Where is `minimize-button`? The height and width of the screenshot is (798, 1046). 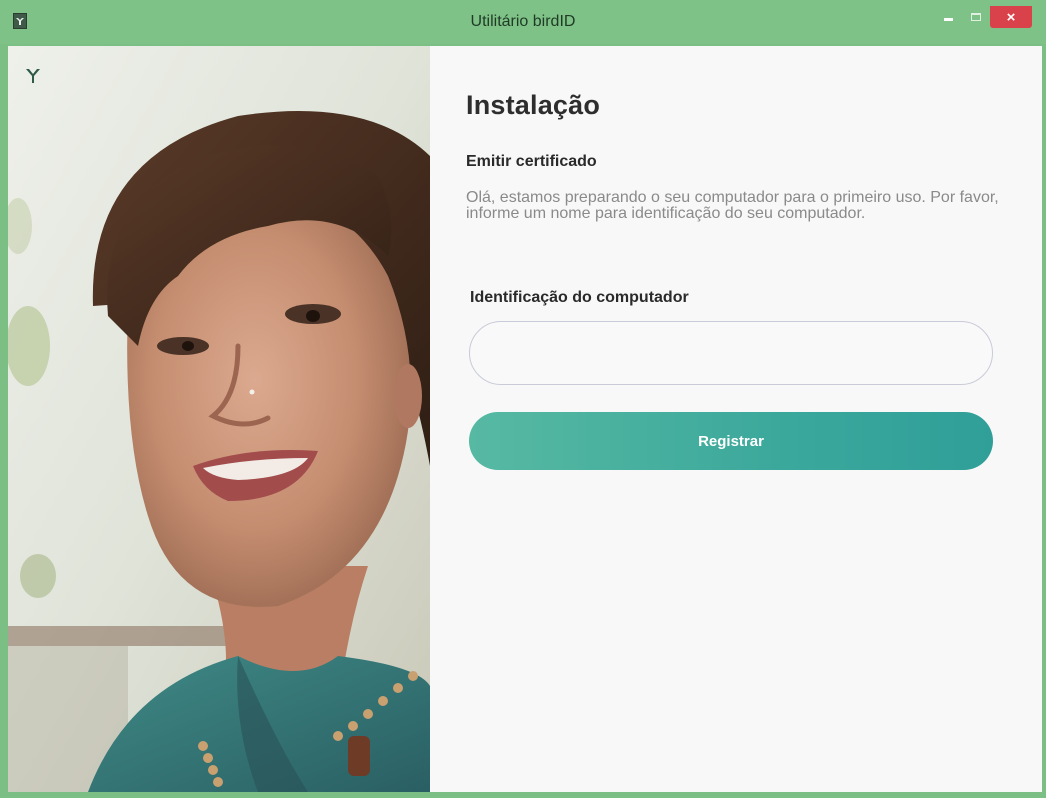 minimize-button is located at coordinates (948, 17).